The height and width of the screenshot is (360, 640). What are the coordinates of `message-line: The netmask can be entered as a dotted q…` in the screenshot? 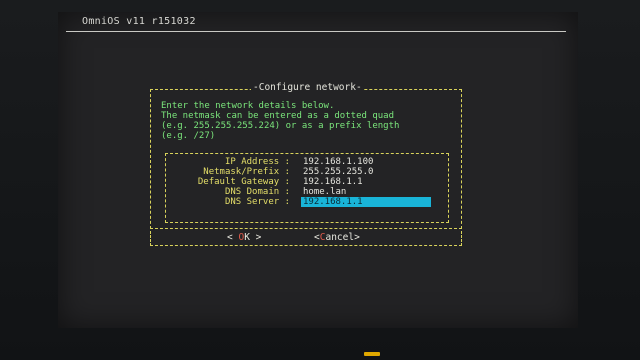 It's located at (277, 116).